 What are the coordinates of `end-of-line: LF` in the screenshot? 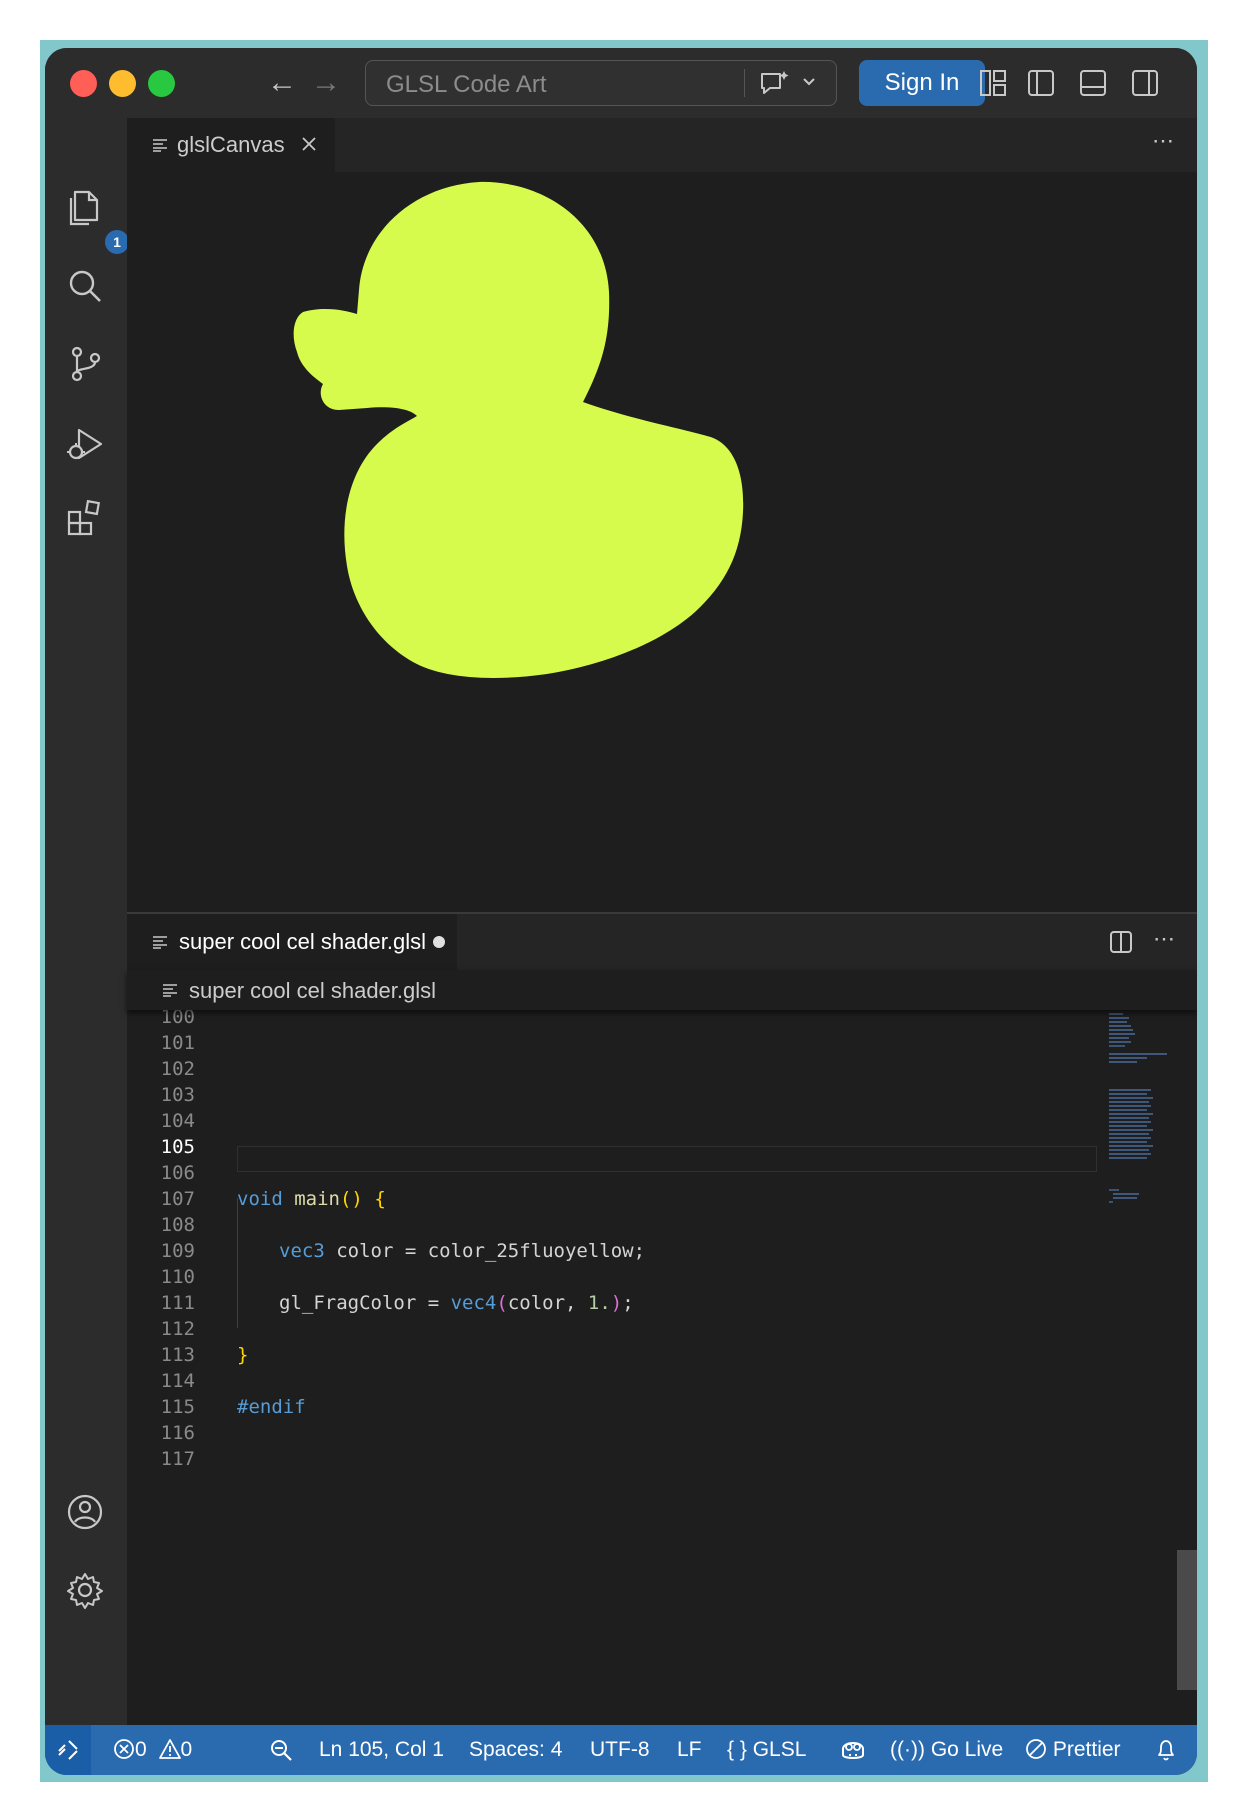 It's located at (689, 1750).